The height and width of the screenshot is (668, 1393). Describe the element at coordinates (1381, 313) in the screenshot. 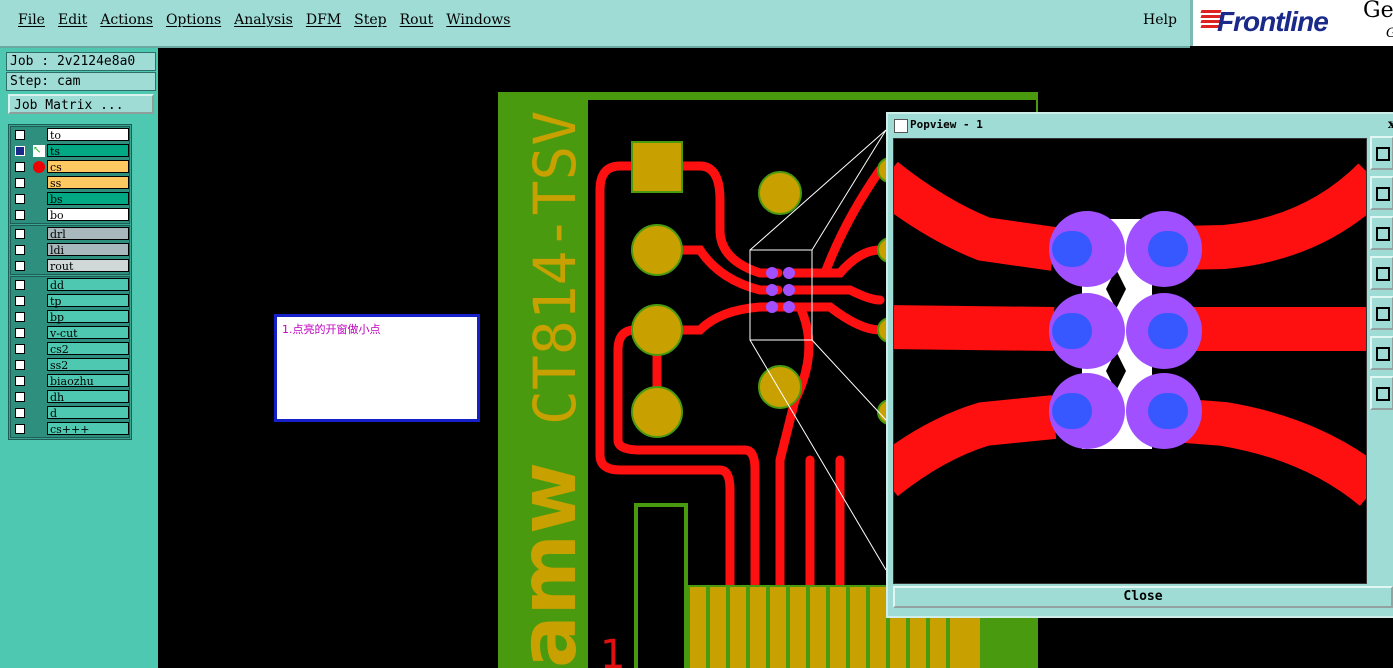

I see `pan-right-button` at that location.